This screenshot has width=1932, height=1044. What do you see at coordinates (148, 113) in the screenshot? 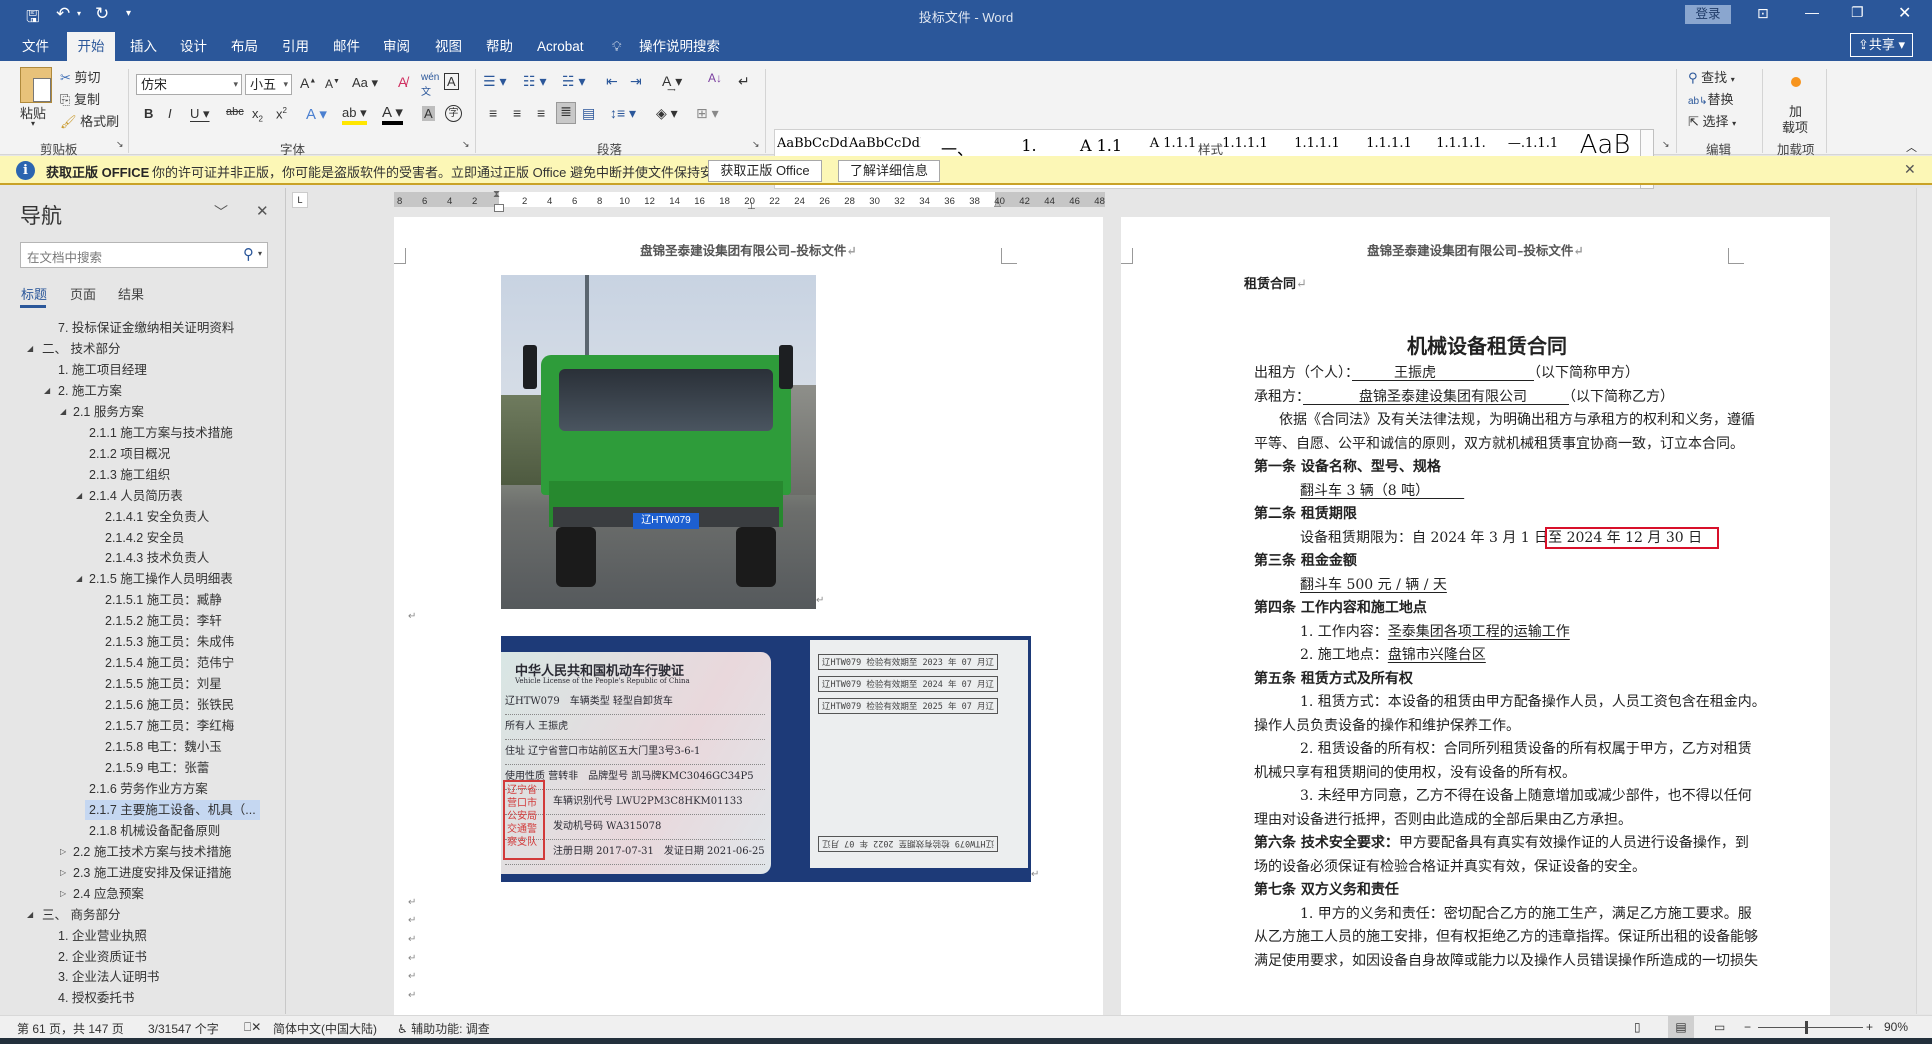
I see `bold-button: B` at bounding box center [148, 113].